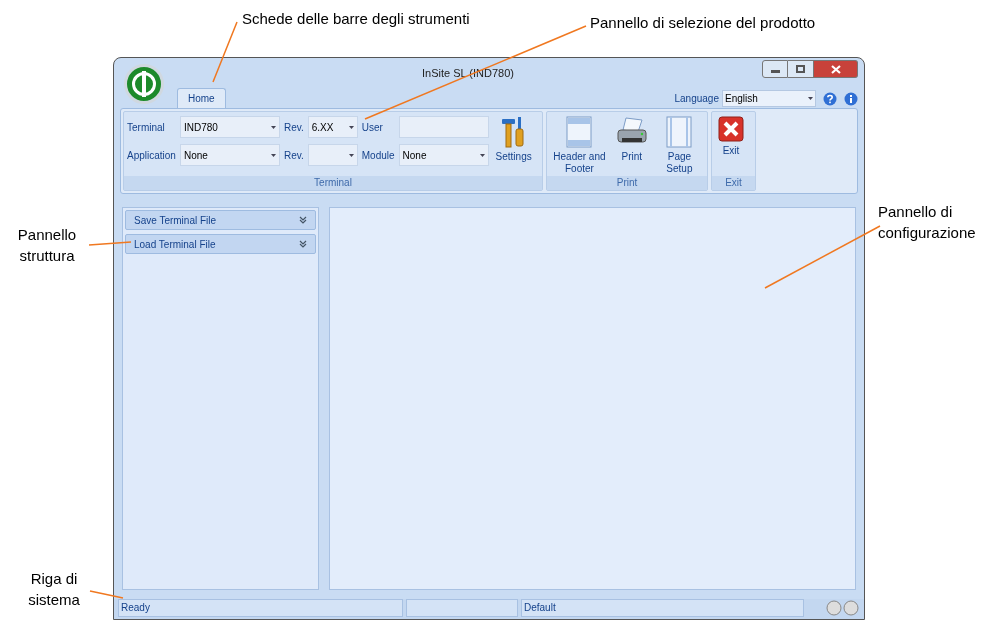 The width and height of the screenshot is (1007, 620). Describe the element at coordinates (830, 98) in the screenshot. I see `help-icon` at that location.